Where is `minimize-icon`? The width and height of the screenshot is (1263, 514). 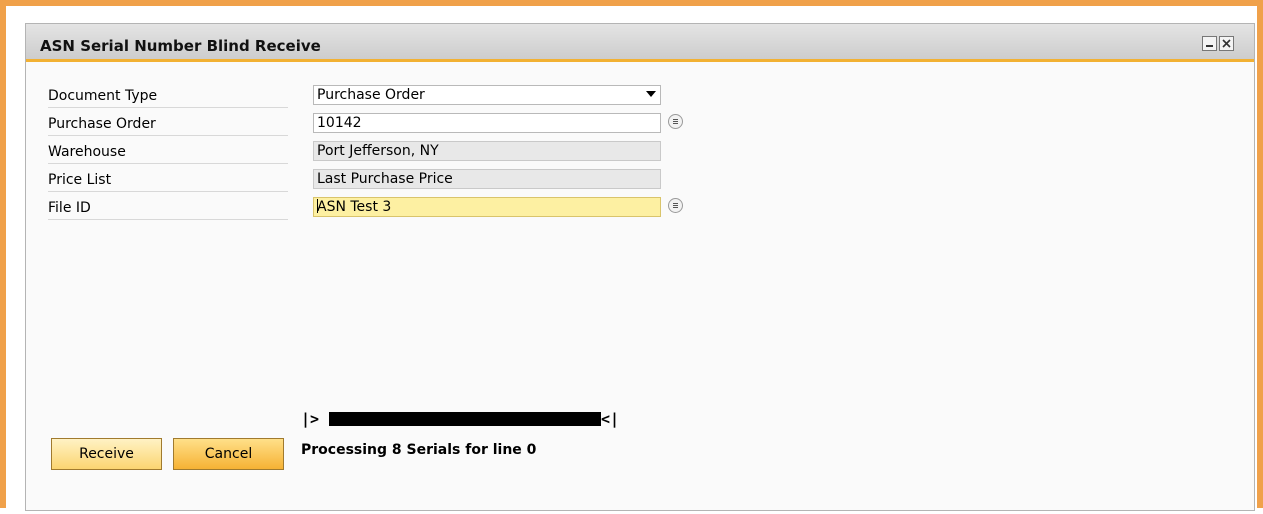
minimize-icon is located at coordinates (1209, 43).